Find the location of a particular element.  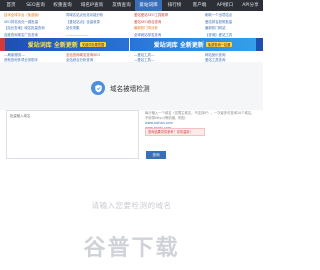

domain-input is located at coordinates (72, 134).